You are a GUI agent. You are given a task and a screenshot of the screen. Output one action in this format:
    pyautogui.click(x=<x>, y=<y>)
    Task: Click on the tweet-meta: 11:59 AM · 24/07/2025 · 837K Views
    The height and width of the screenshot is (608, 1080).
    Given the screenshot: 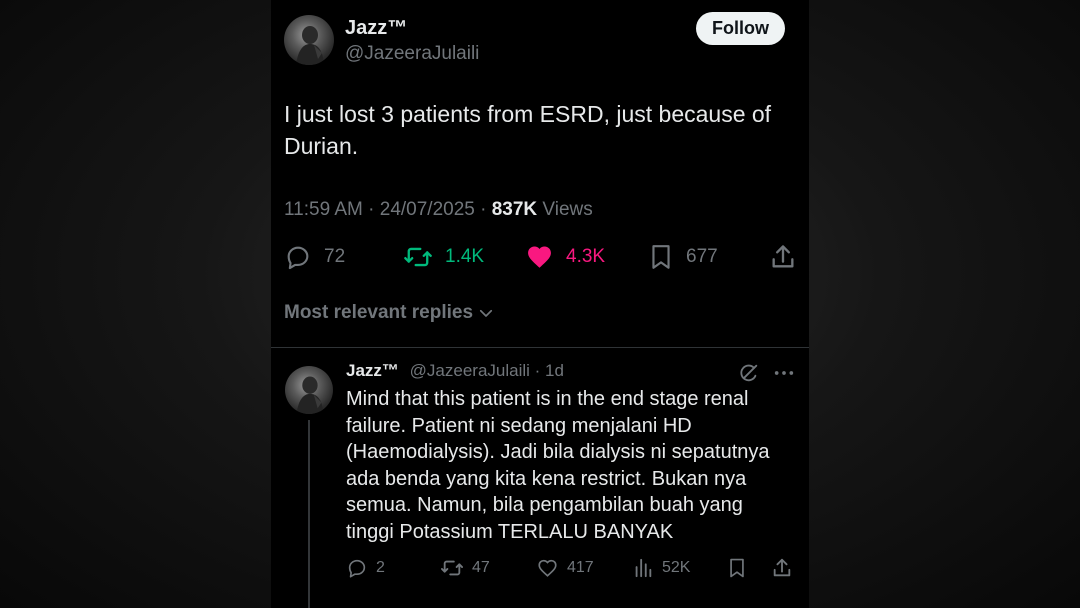 What is the action you would take?
    pyautogui.click(x=438, y=210)
    